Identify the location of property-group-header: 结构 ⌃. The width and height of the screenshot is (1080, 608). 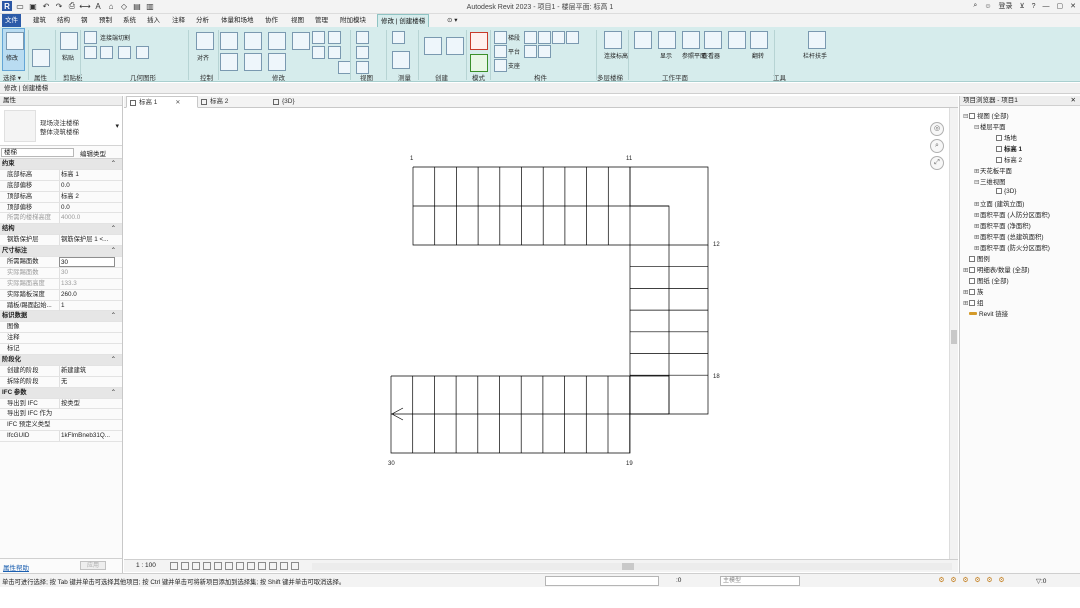
(61, 230).